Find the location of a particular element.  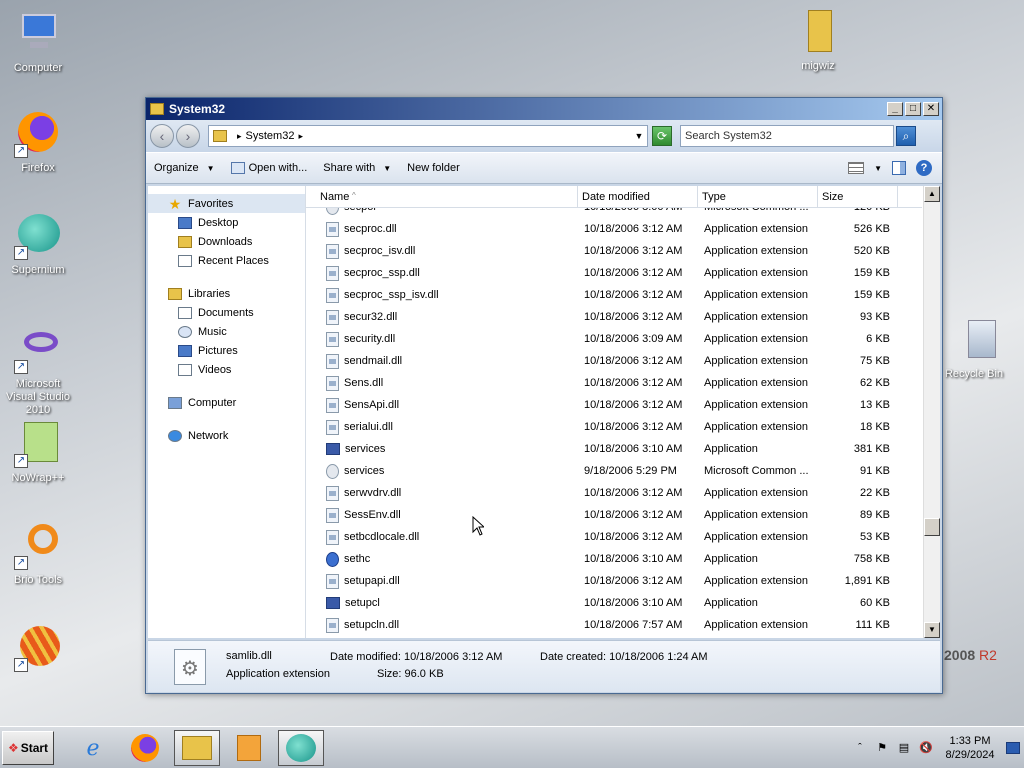

desktop-icon-label: Computer is located at coordinates (38, 68).